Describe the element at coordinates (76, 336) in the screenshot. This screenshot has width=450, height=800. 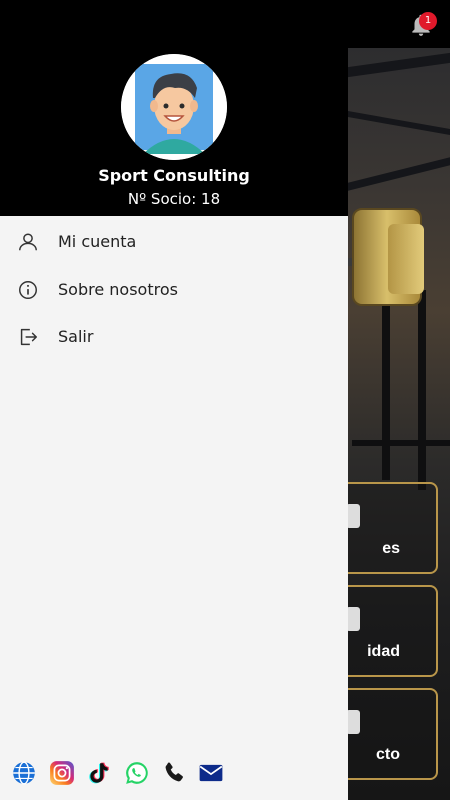
I see `menu-item-label: Salir` at that location.